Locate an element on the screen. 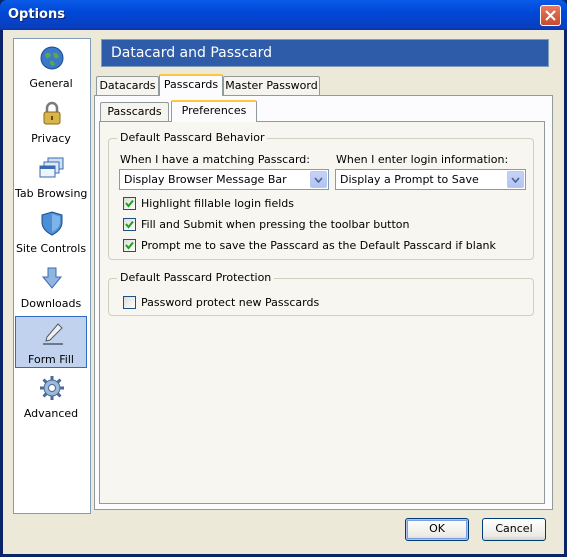 The height and width of the screenshot is (557, 567). button-label: Cancel is located at coordinates (514, 528).